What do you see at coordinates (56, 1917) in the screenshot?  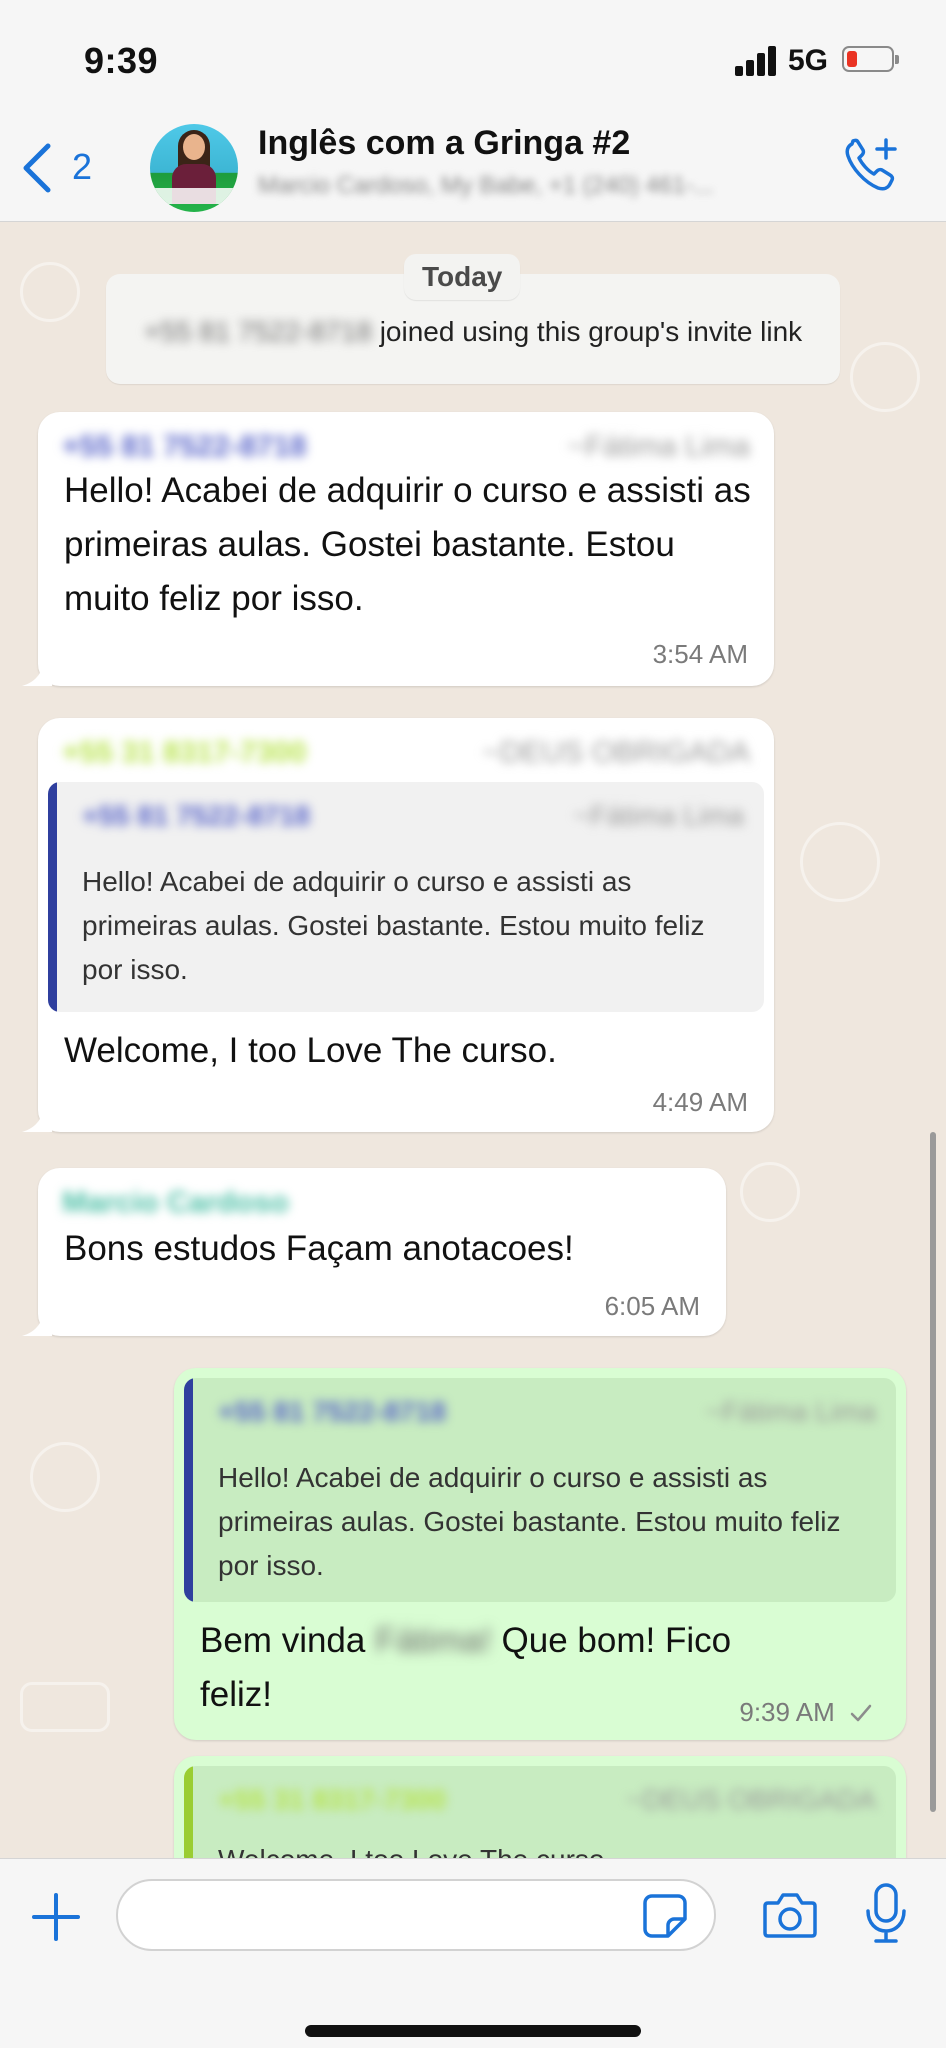 I see `plus-icon` at bounding box center [56, 1917].